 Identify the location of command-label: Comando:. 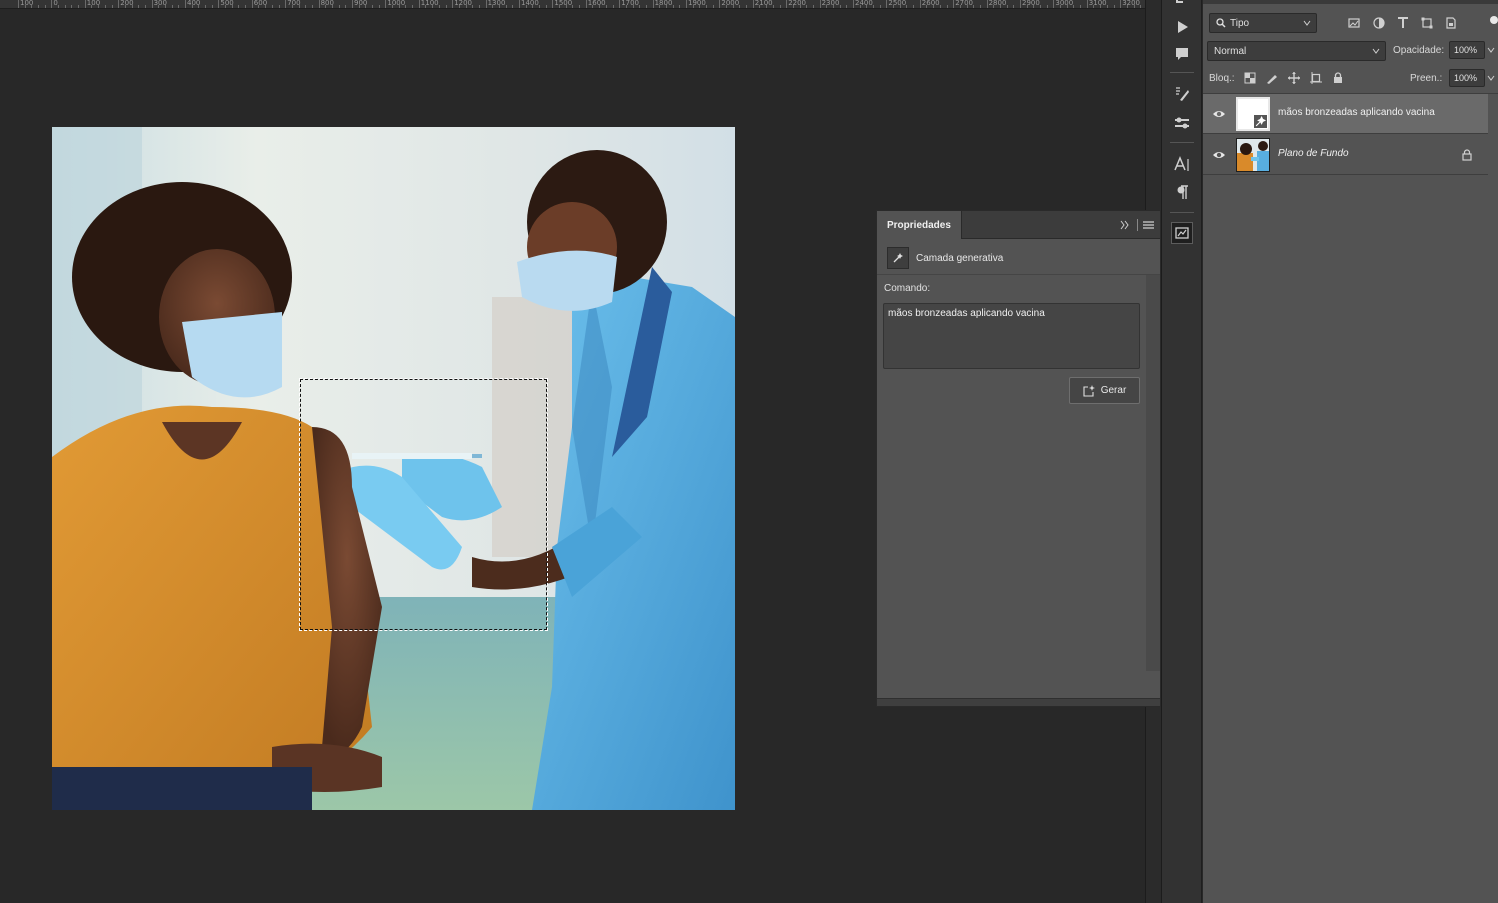
(907, 288).